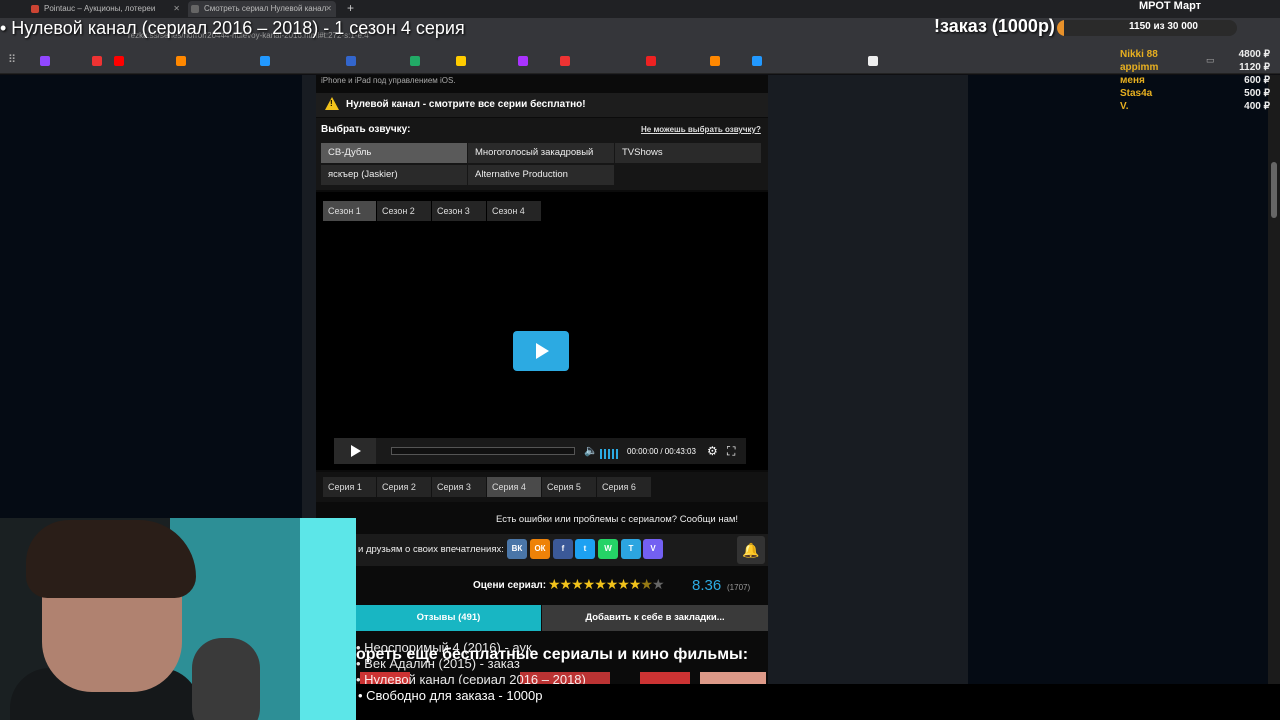 The width and height of the screenshot is (1280, 720). Describe the element at coordinates (591, 450) in the screenshot. I see `volume-icon: 🔈` at that location.